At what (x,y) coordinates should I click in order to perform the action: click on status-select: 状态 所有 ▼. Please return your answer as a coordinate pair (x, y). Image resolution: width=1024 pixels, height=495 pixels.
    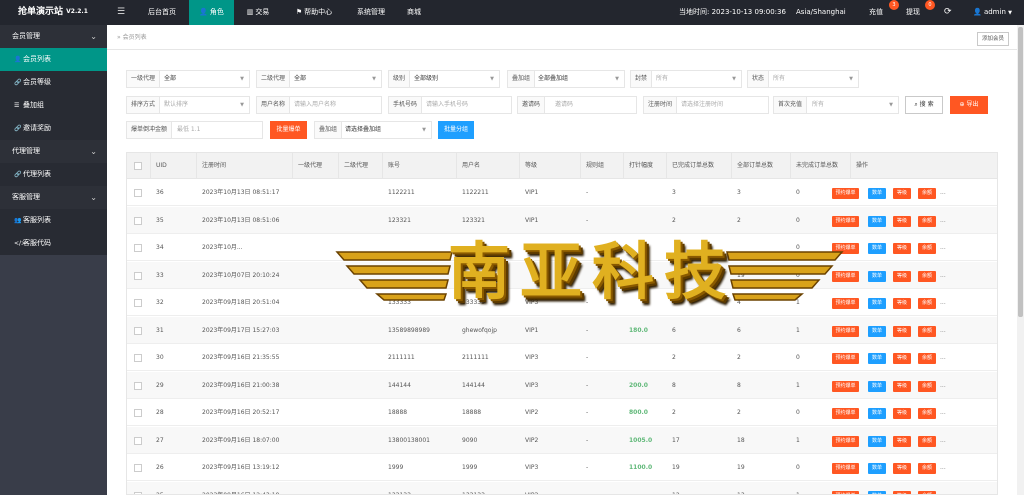
    Looking at the image, I should click on (803, 79).